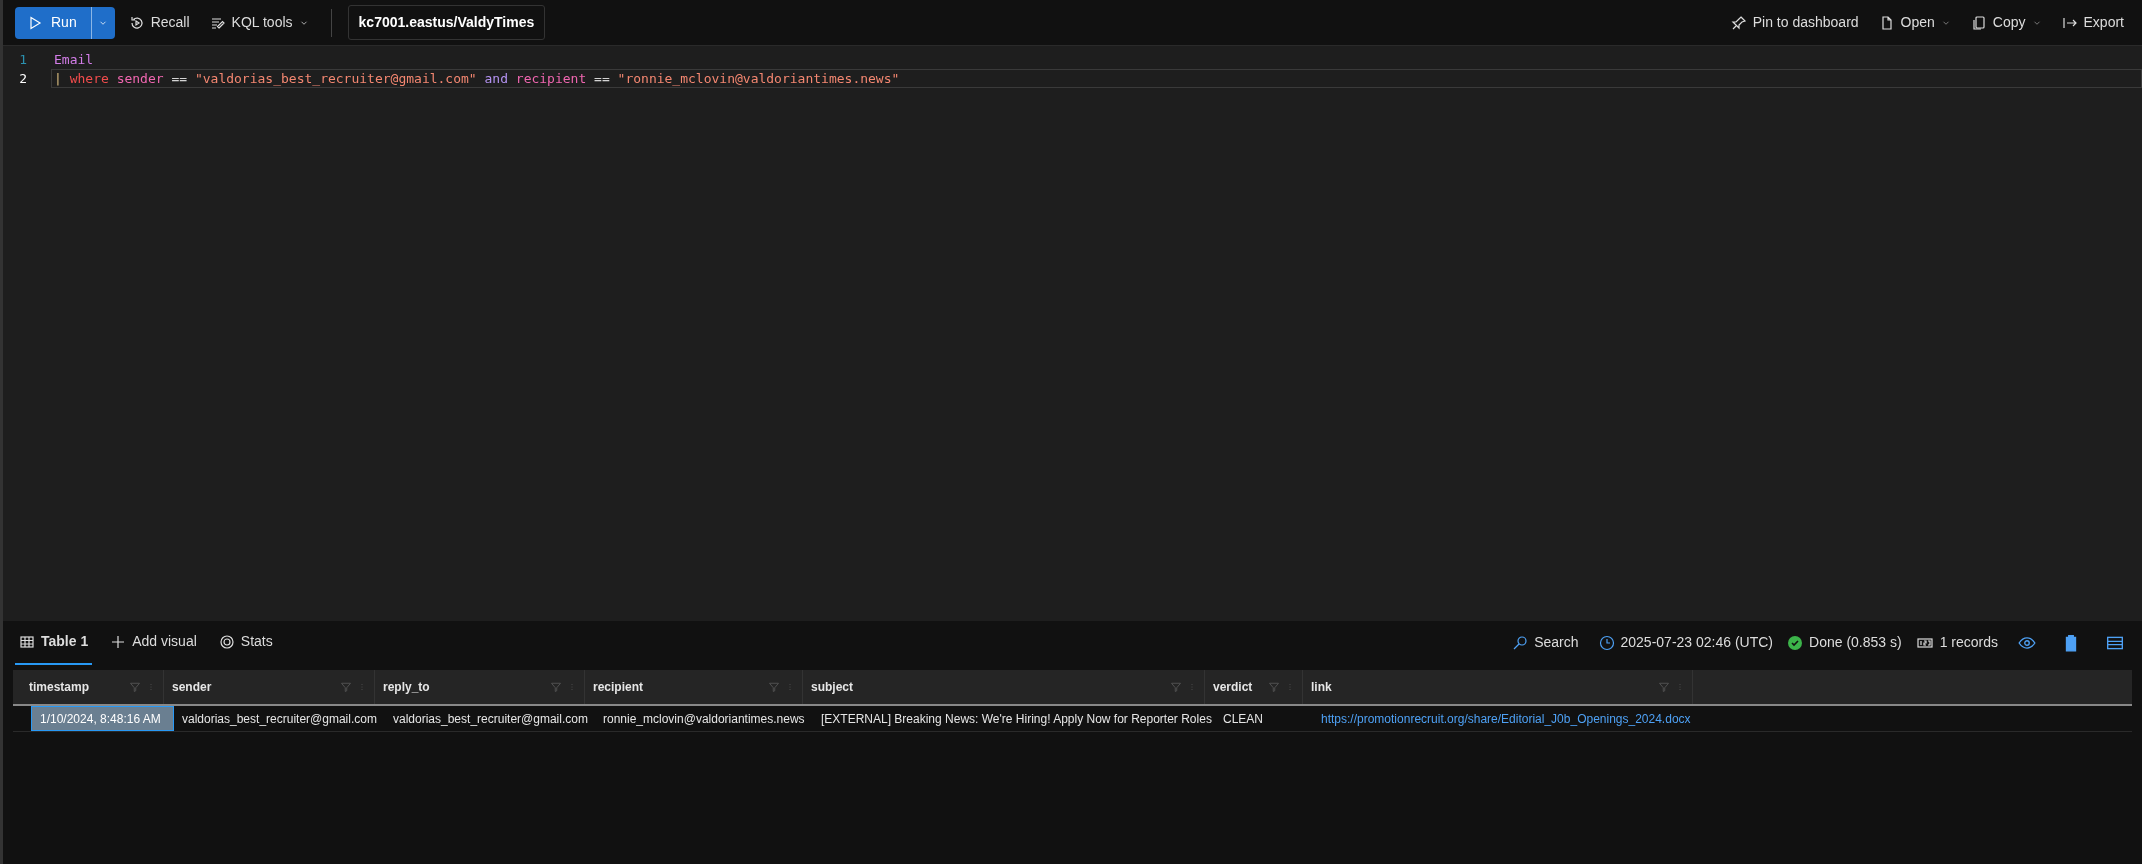 The height and width of the screenshot is (864, 2142). I want to click on table-cell: 1/10/2024, 8:48:16 AM, so click(102, 718).